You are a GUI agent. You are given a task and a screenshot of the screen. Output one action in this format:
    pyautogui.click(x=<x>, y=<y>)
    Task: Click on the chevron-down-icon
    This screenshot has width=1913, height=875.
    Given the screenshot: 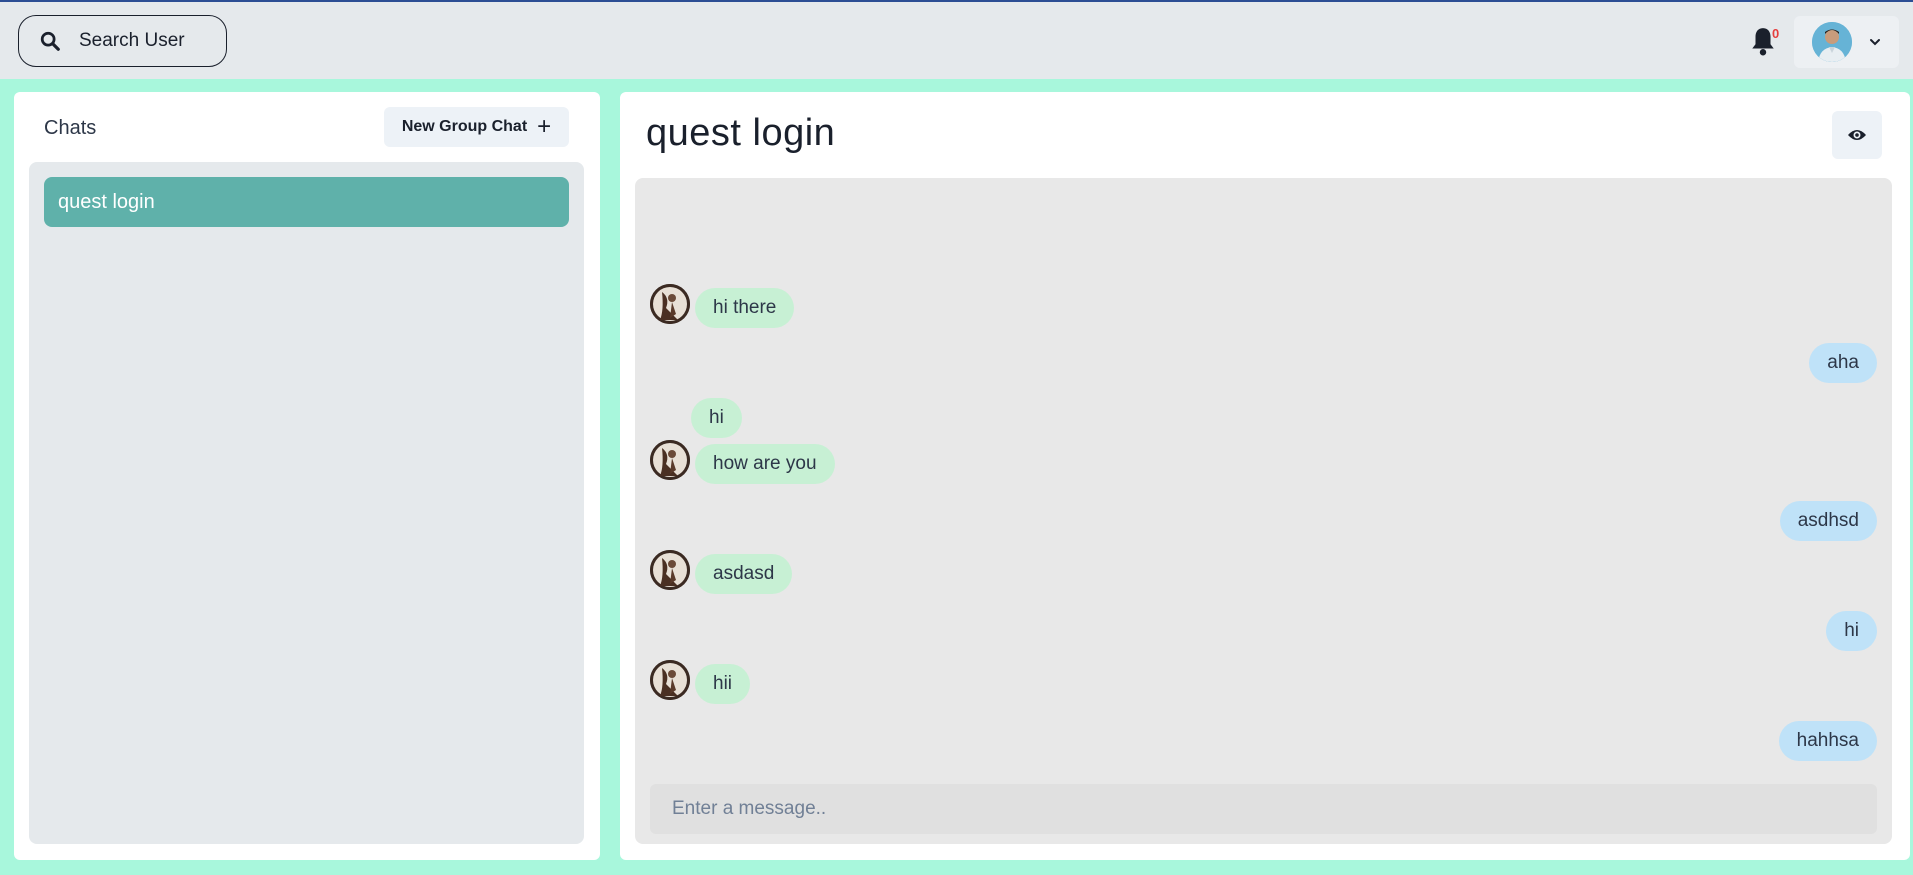 What is the action you would take?
    pyautogui.click(x=1875, y=42)
    